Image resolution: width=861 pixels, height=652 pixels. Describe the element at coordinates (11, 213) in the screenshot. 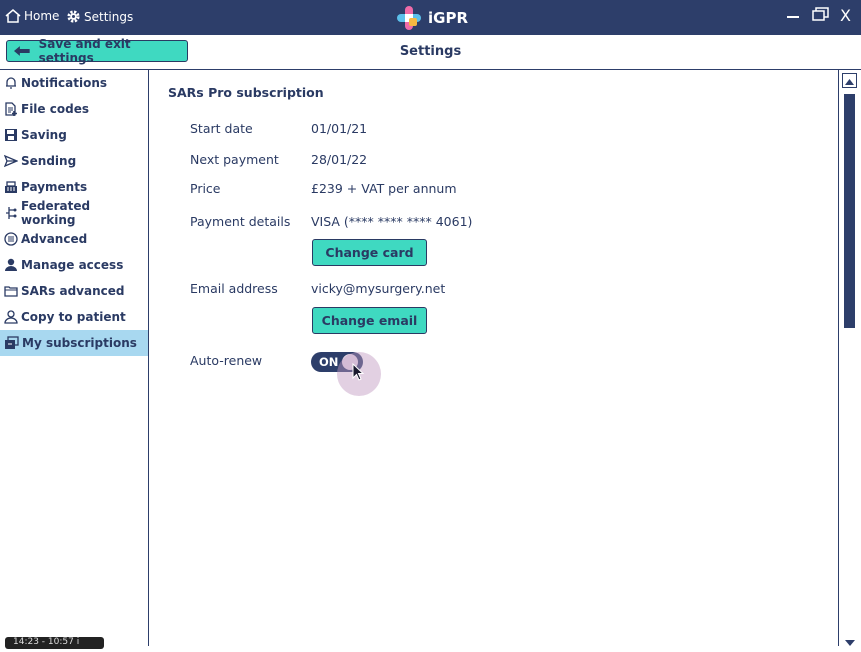

I see `federated-icon` at that location.